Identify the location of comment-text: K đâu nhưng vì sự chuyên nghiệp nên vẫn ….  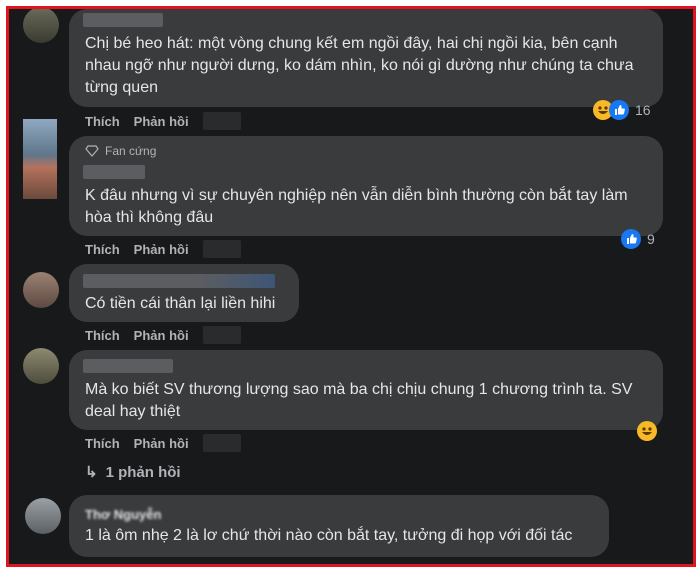
(356, 206).